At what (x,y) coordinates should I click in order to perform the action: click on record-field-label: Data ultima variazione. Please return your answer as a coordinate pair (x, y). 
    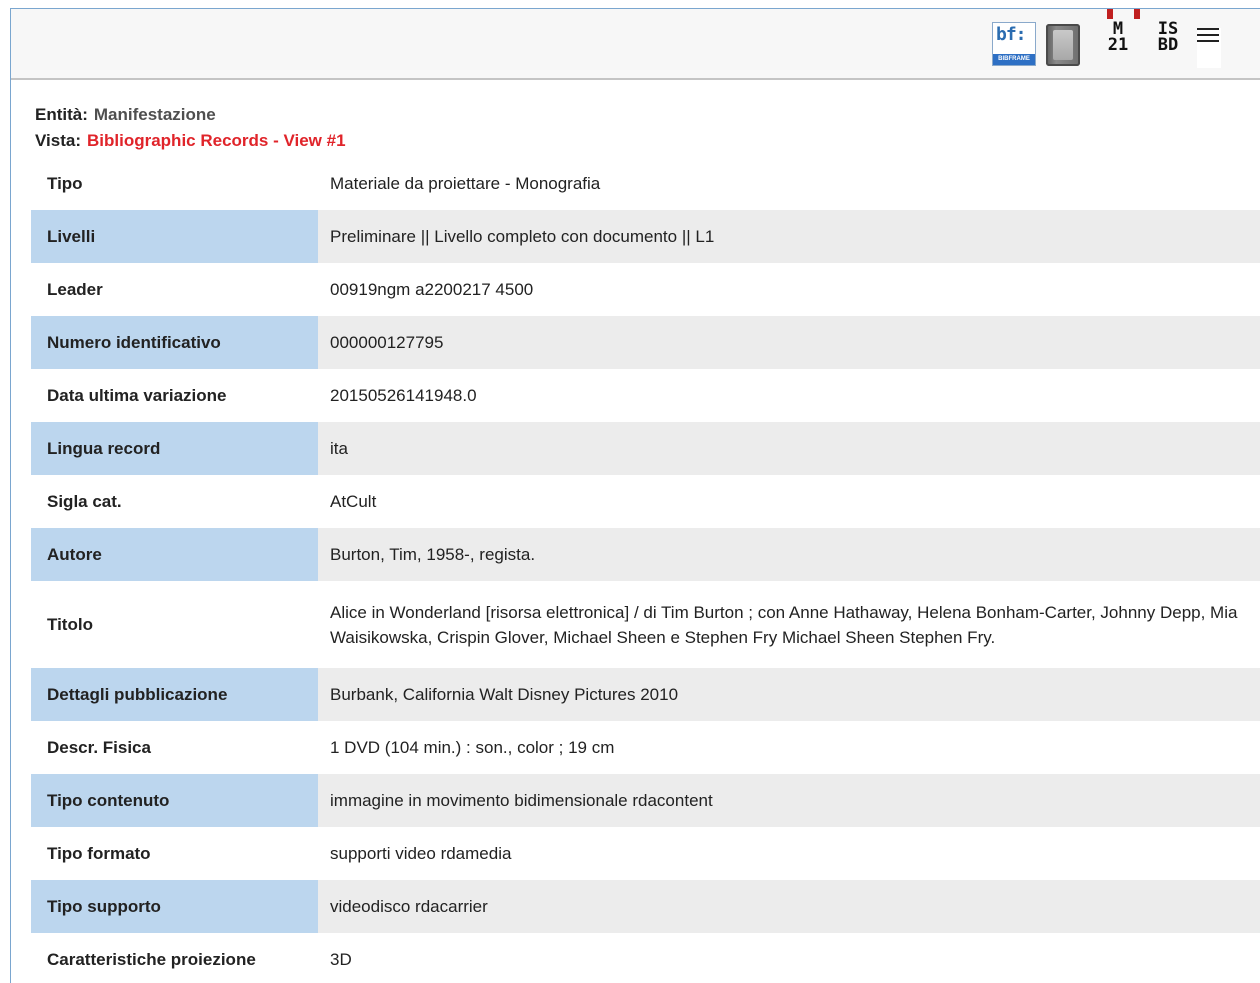
    Looking at the image, I should click on (174, 395).